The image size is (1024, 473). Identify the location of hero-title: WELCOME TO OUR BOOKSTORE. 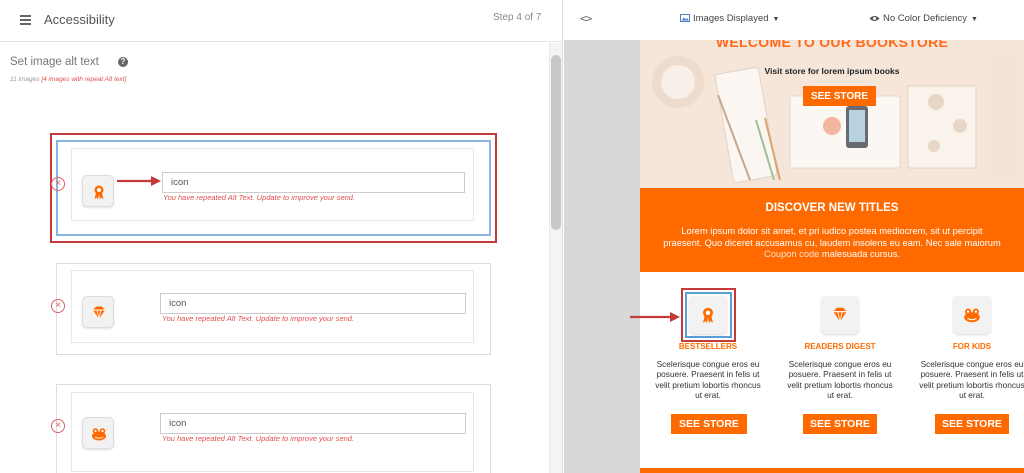
(832, 45).